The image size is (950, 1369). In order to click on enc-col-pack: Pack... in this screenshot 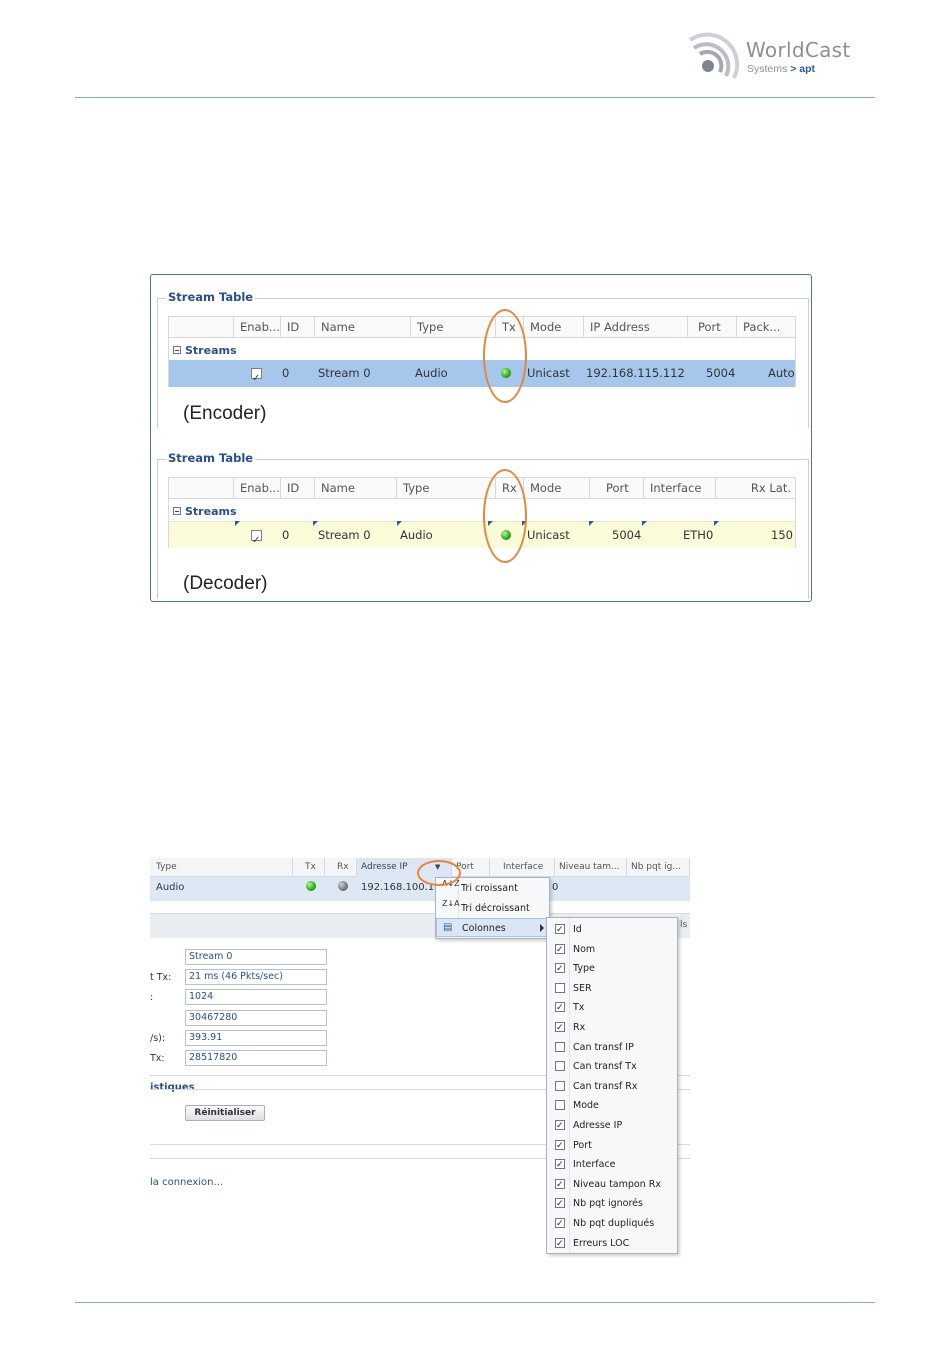, I will do `click(766, 327)`.